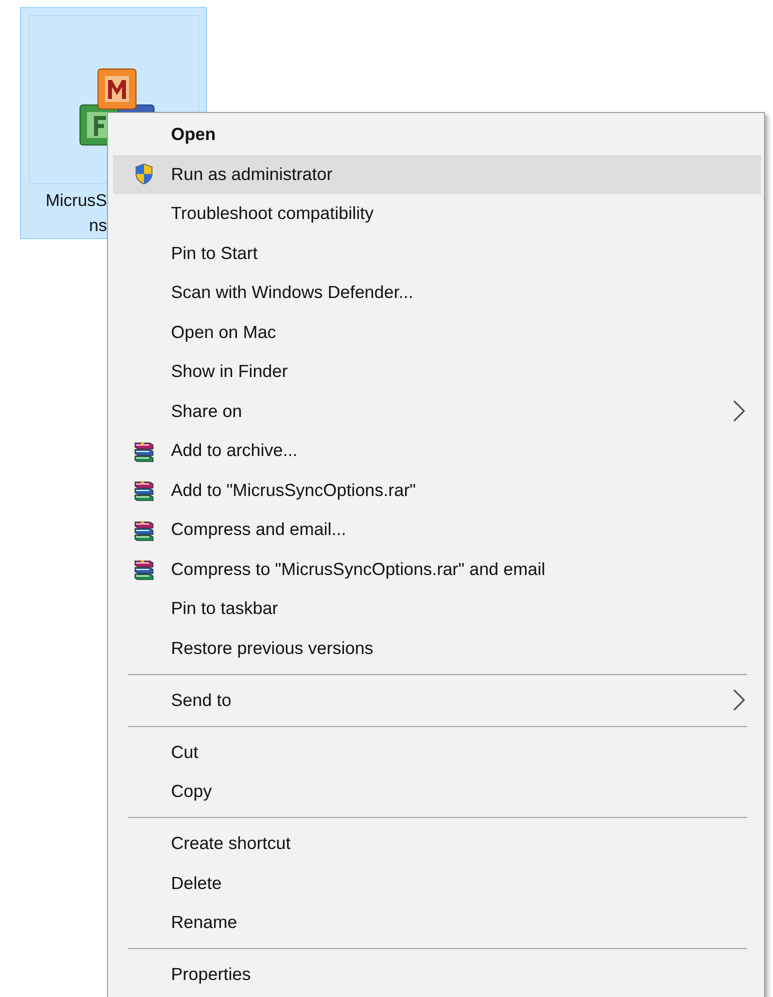 This screenshot has width=773, height=997. What do you see at coordinates (231, 843) in the screenshot?
I see `menu-item-label: Create shortcut` at bounding box center [231, 843].